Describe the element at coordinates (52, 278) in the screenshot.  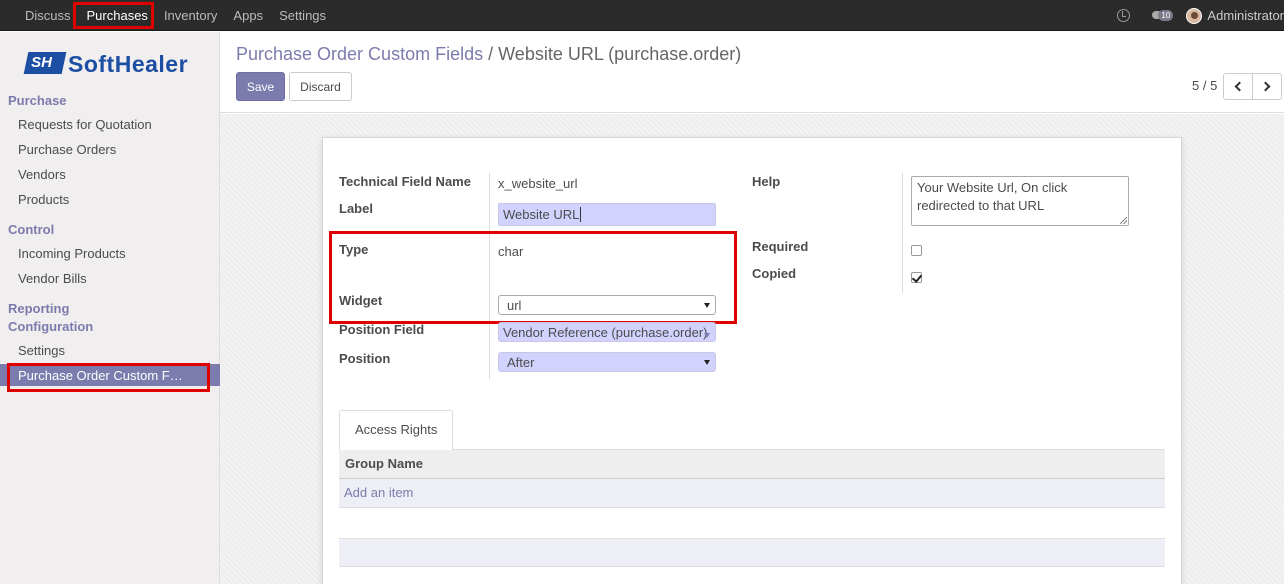
I see `sidebar-item-vendor-bills: Vendor Bills` at that location.